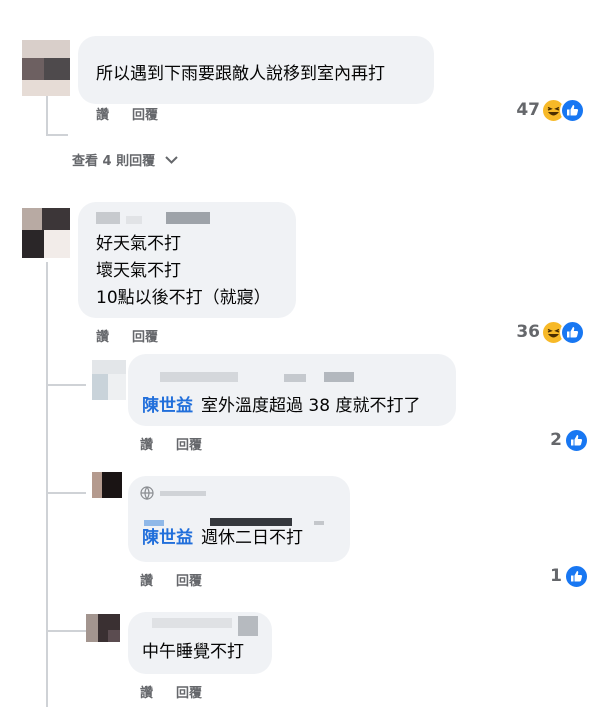  I want to click on reaction-count: 2, so click(544, 440).